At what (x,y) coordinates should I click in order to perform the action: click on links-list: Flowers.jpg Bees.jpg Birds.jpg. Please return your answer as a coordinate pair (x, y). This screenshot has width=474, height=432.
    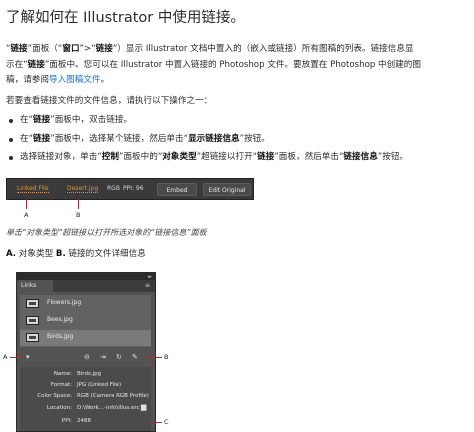
    Looking at the image, I should click on (85, 321).